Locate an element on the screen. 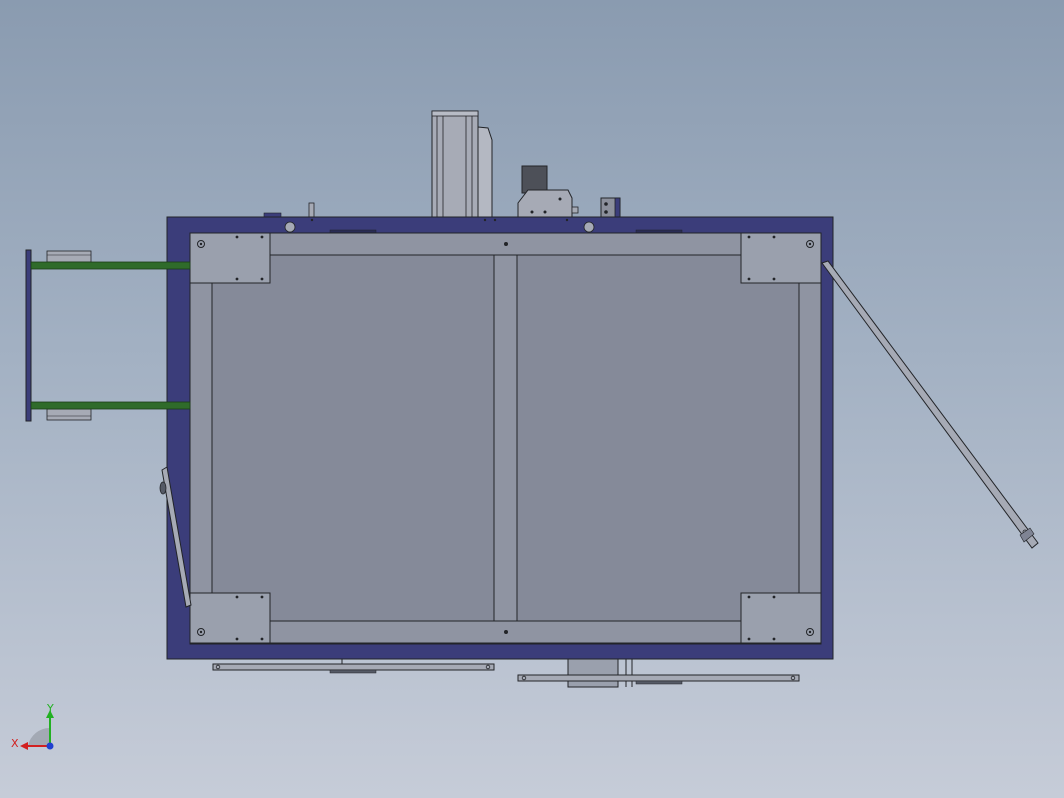  bottom-center-block is located at coordinates (600, 673).